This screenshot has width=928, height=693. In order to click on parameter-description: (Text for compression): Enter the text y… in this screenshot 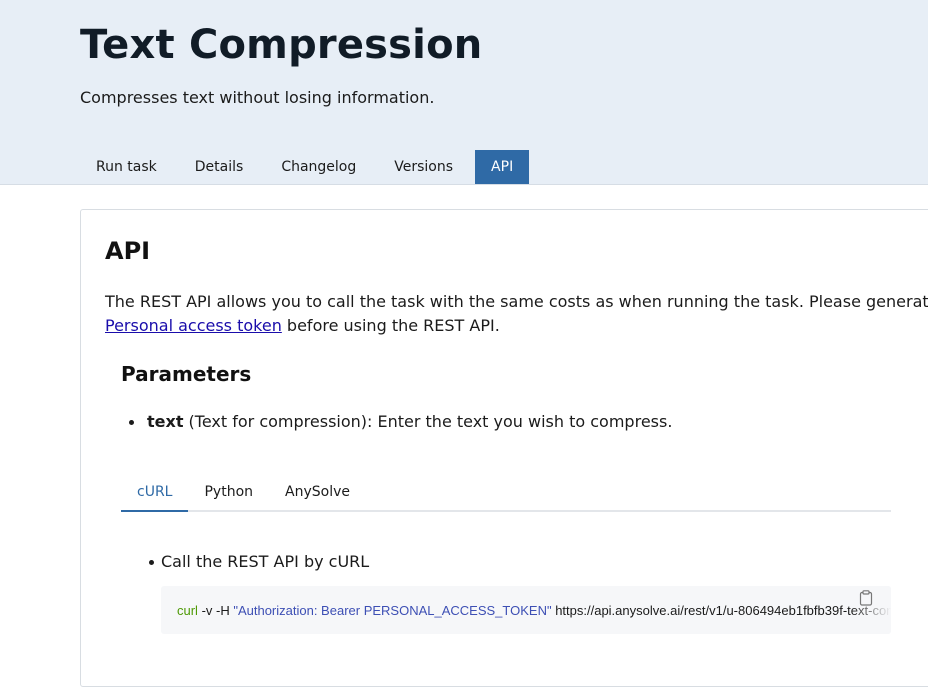, I will do `click(428, 421)`.